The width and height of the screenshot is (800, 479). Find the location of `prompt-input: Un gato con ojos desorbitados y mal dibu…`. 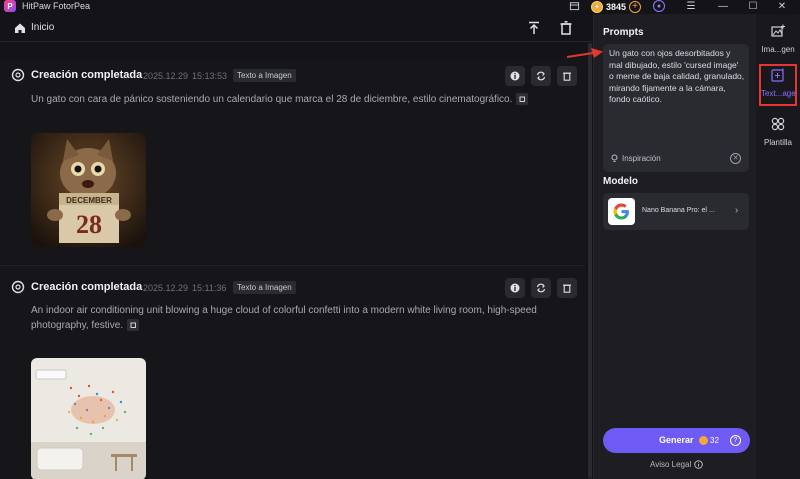

prompt-input: Un gato con ojos desorbitados y mal dibu… is located at coordinates (676, 108).